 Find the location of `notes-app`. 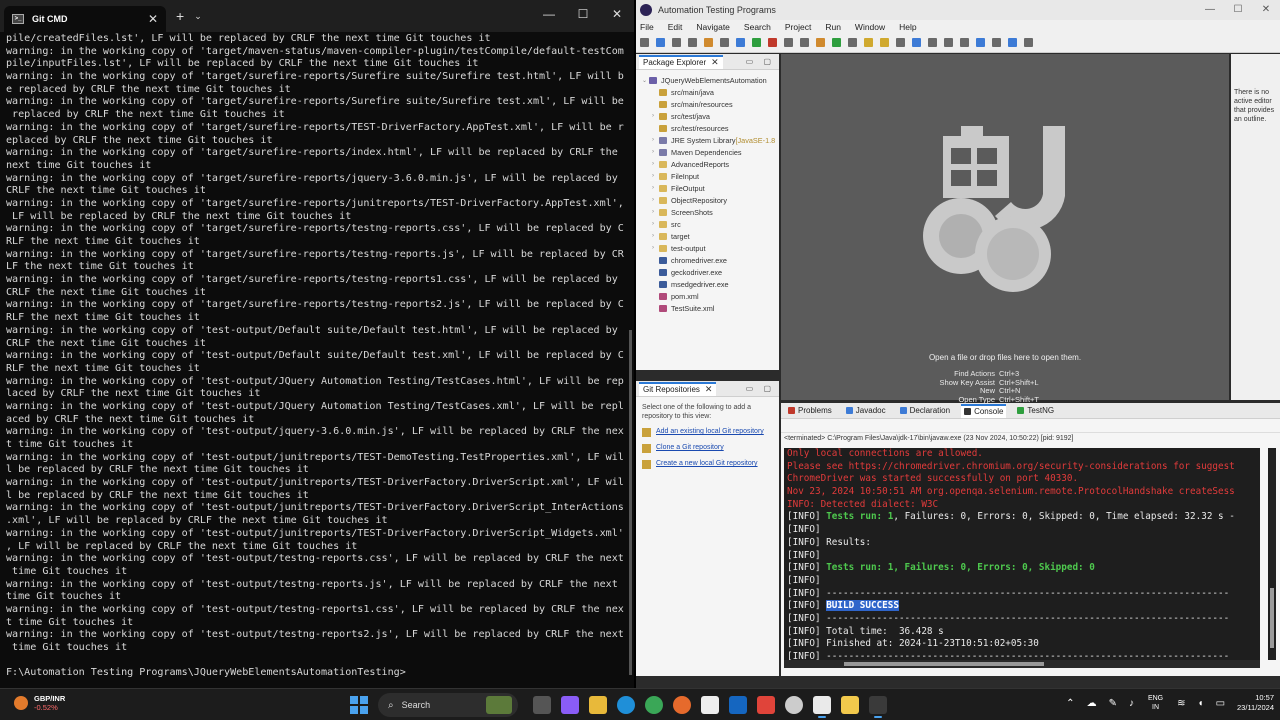

notes-app is located at coordinates (850, 705).